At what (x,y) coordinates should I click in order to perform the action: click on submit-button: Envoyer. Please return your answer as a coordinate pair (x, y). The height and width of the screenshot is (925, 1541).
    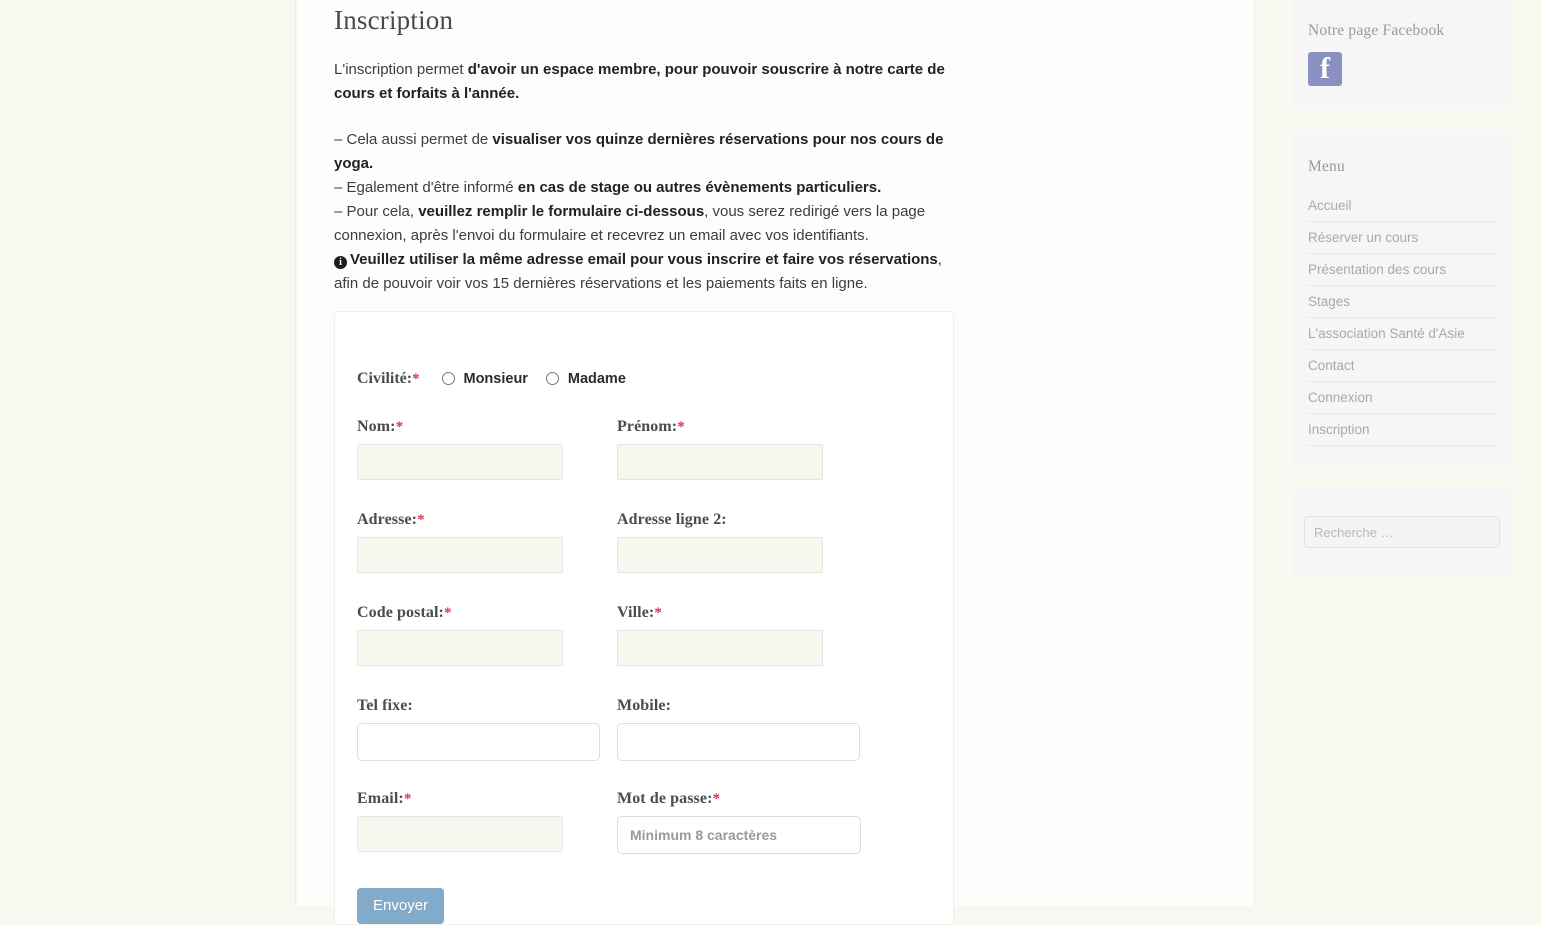
    Looking at the image, I should click on (401, 906).